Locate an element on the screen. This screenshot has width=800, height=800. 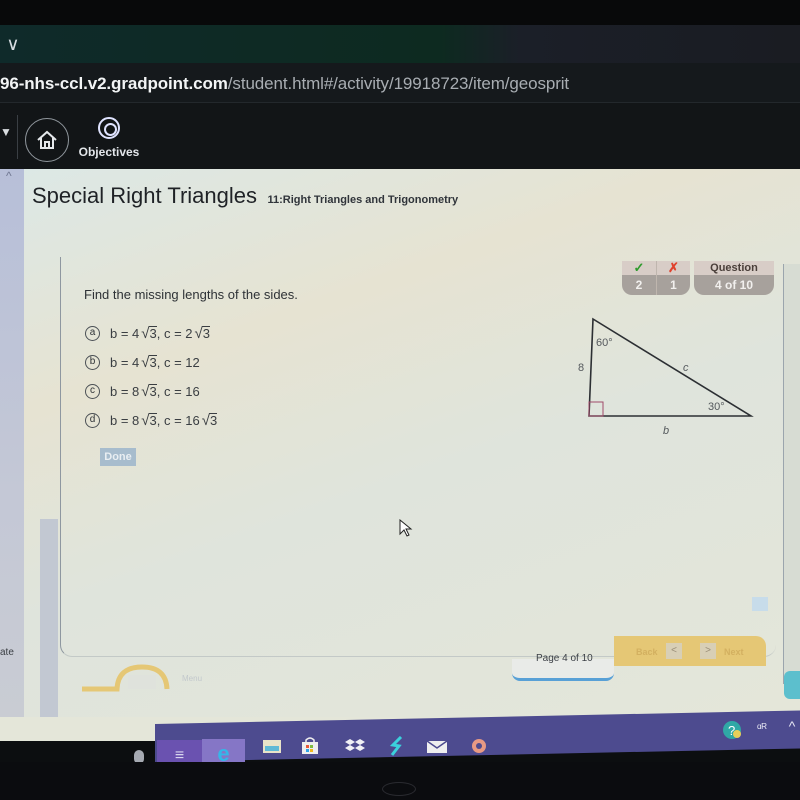
page-subtitle: 11:Right Triangles and Trigonometry is located at coordinates (363, 200).